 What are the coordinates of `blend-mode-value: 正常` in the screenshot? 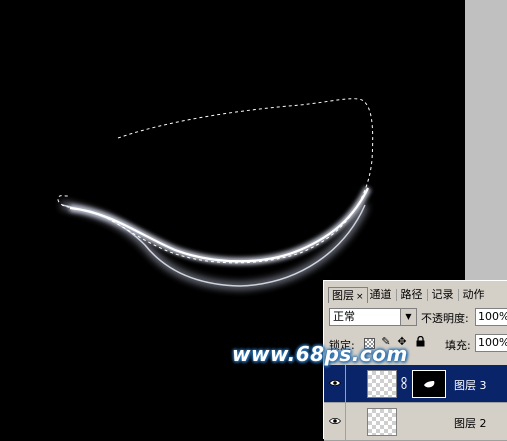 It's located at (344, 316).